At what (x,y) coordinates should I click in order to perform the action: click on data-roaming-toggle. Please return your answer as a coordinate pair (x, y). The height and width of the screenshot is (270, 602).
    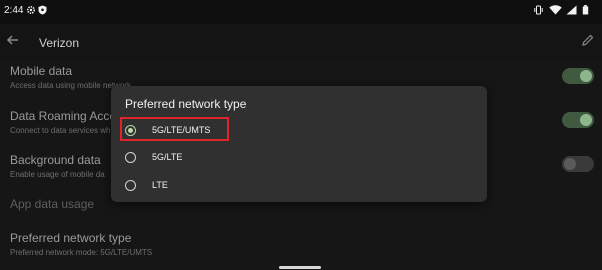
    Looking at the image, I should click on (578, 120).